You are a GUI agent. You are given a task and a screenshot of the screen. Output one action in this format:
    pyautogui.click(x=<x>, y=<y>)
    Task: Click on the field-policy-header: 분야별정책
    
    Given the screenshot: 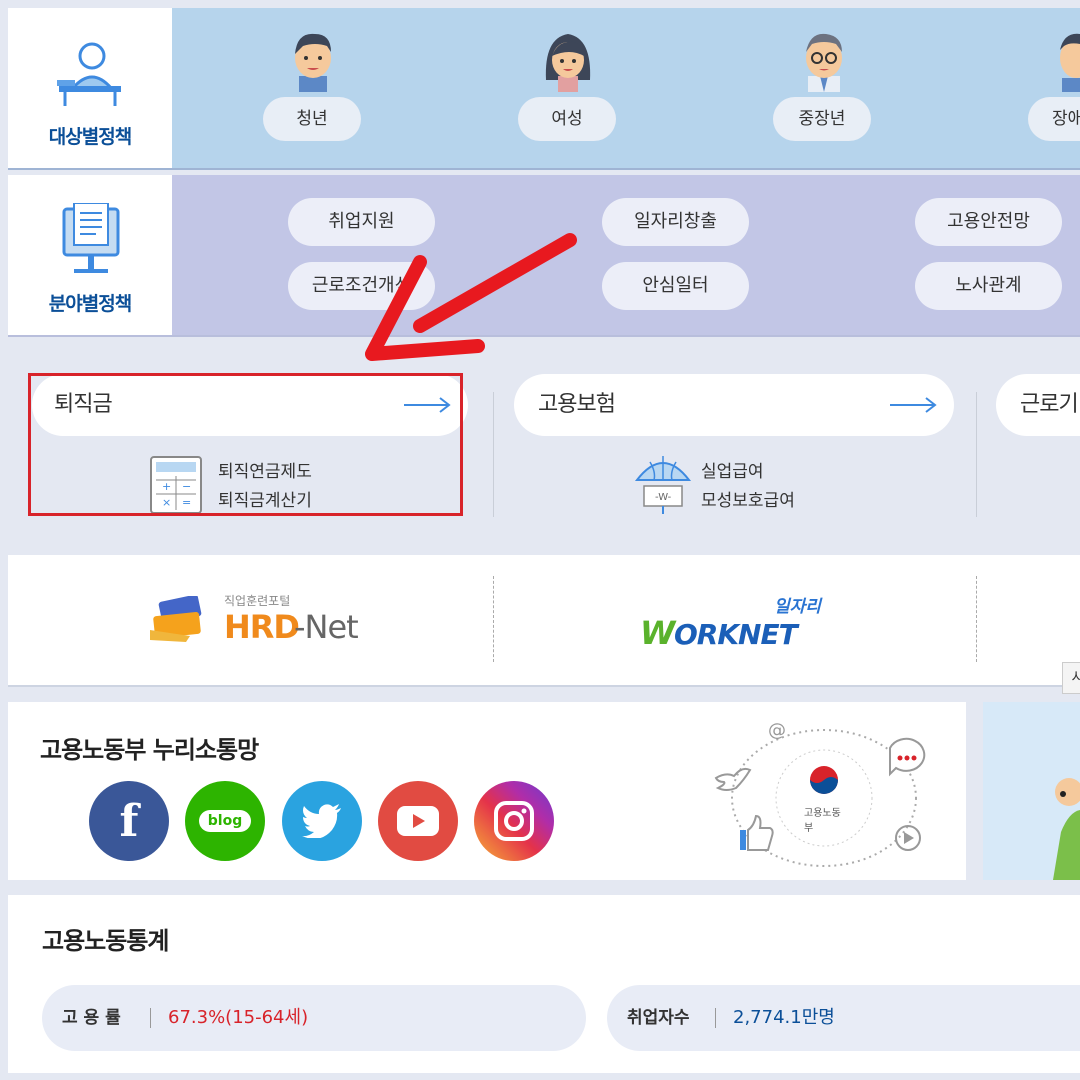 What is the action you would take?
    pyautogui.click(x=90, y=255)
    